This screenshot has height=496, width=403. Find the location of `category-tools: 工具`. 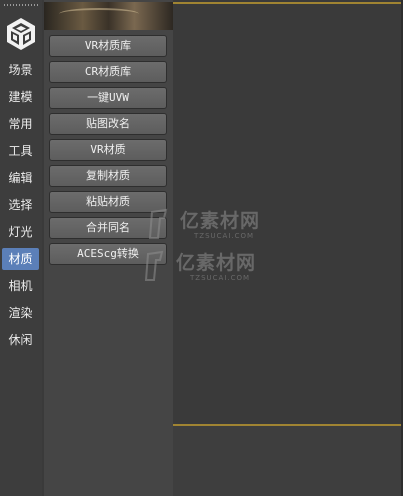

category-tools: 工具 is located at coordinates (20, 151).